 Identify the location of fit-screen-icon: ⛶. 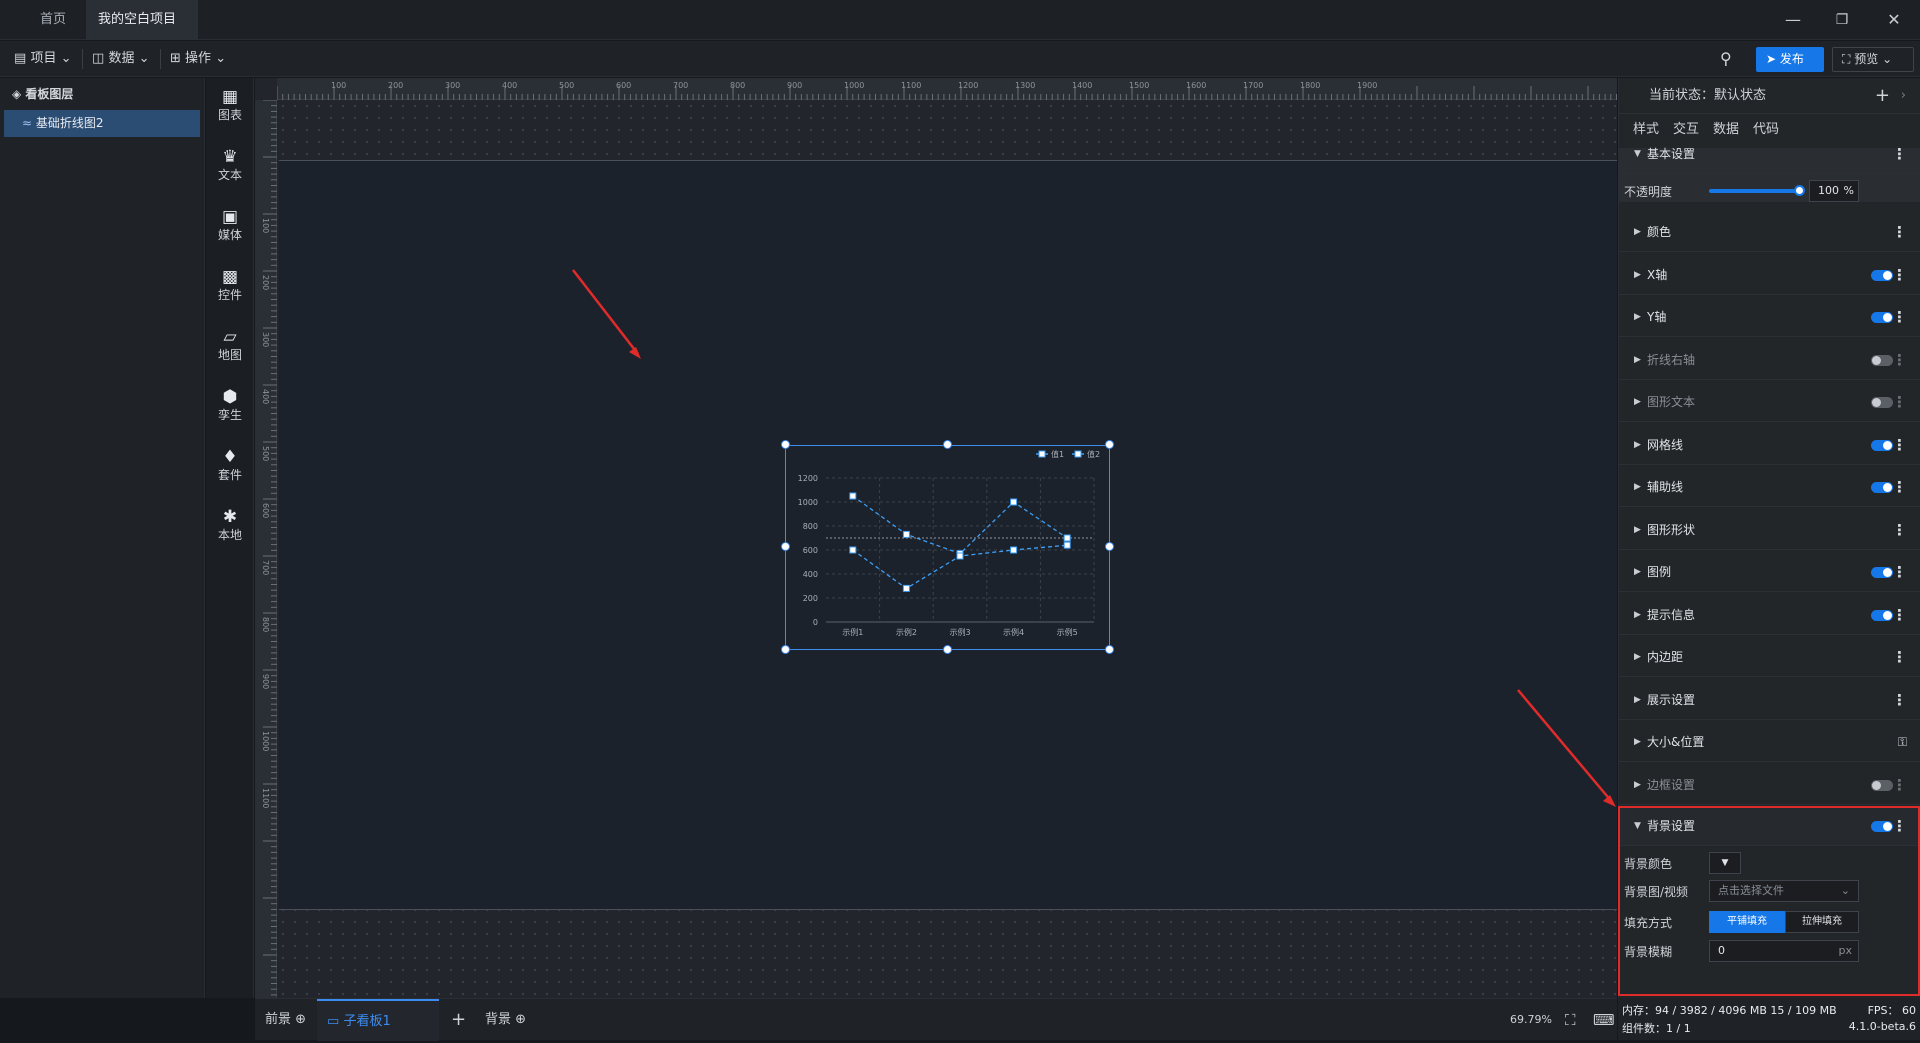
(1570, 1020).